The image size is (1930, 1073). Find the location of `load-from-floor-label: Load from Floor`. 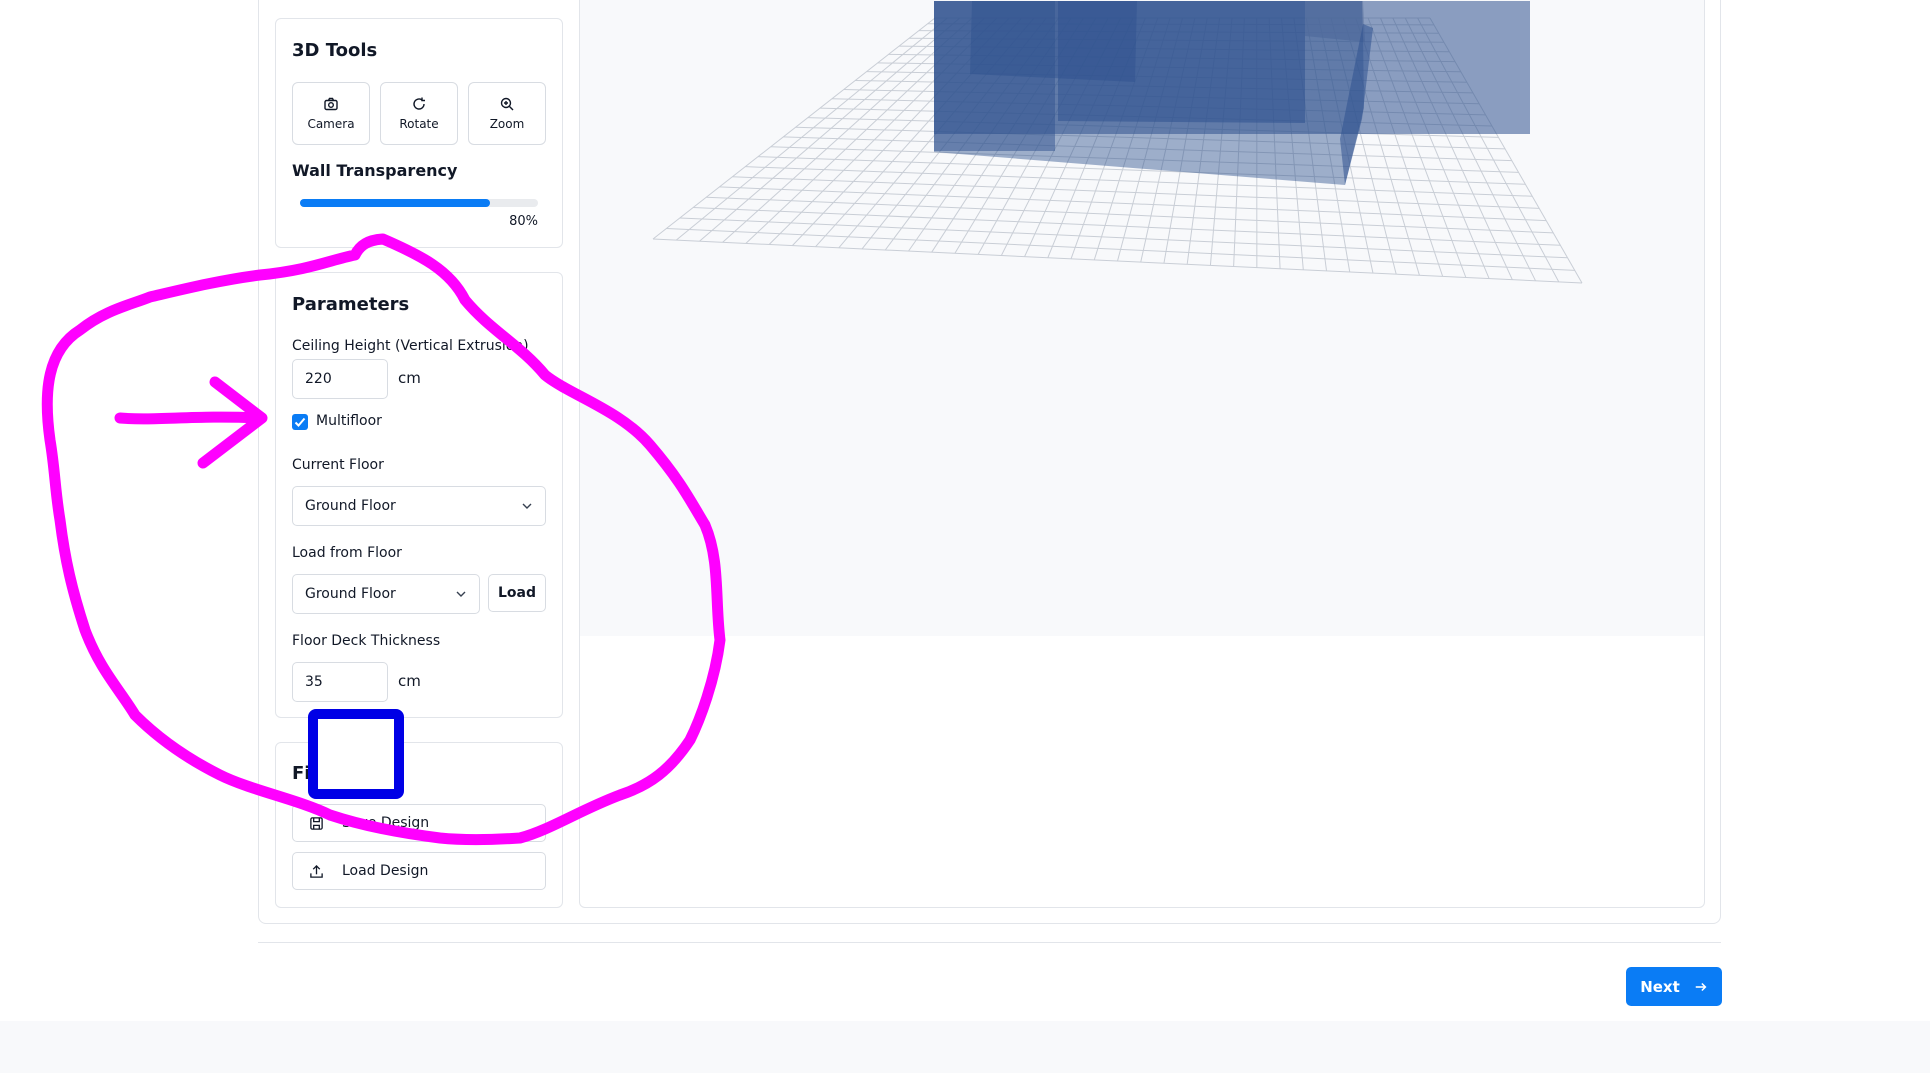

load-from-floor-label: Load from Floor is located at coordinates (347, 553).